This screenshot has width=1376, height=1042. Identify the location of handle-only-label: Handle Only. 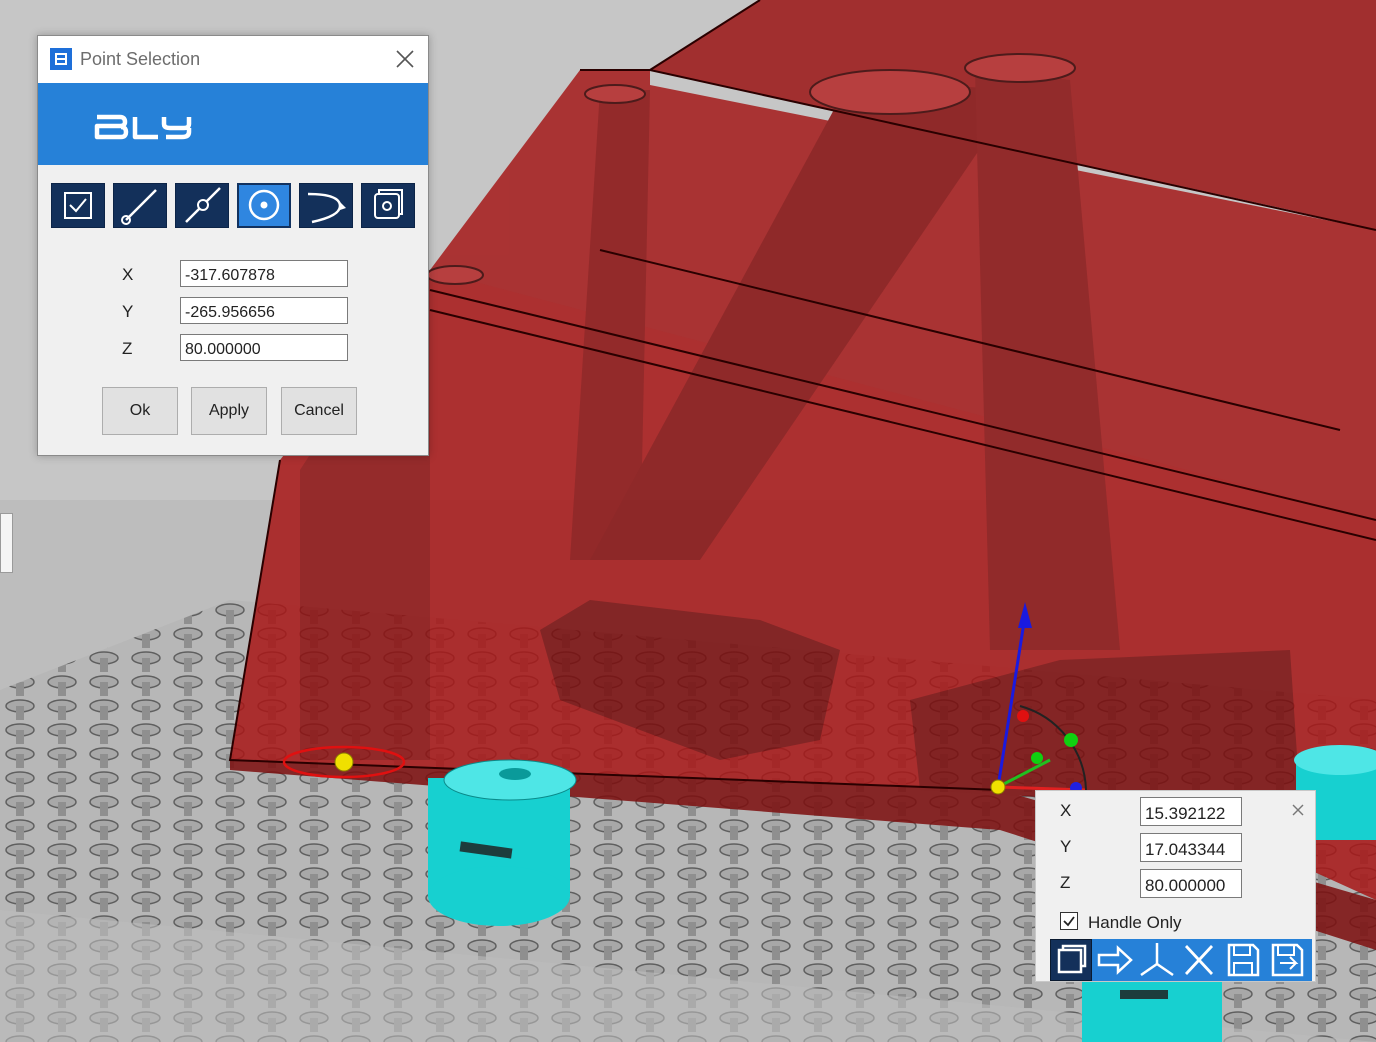
(1135, 922).